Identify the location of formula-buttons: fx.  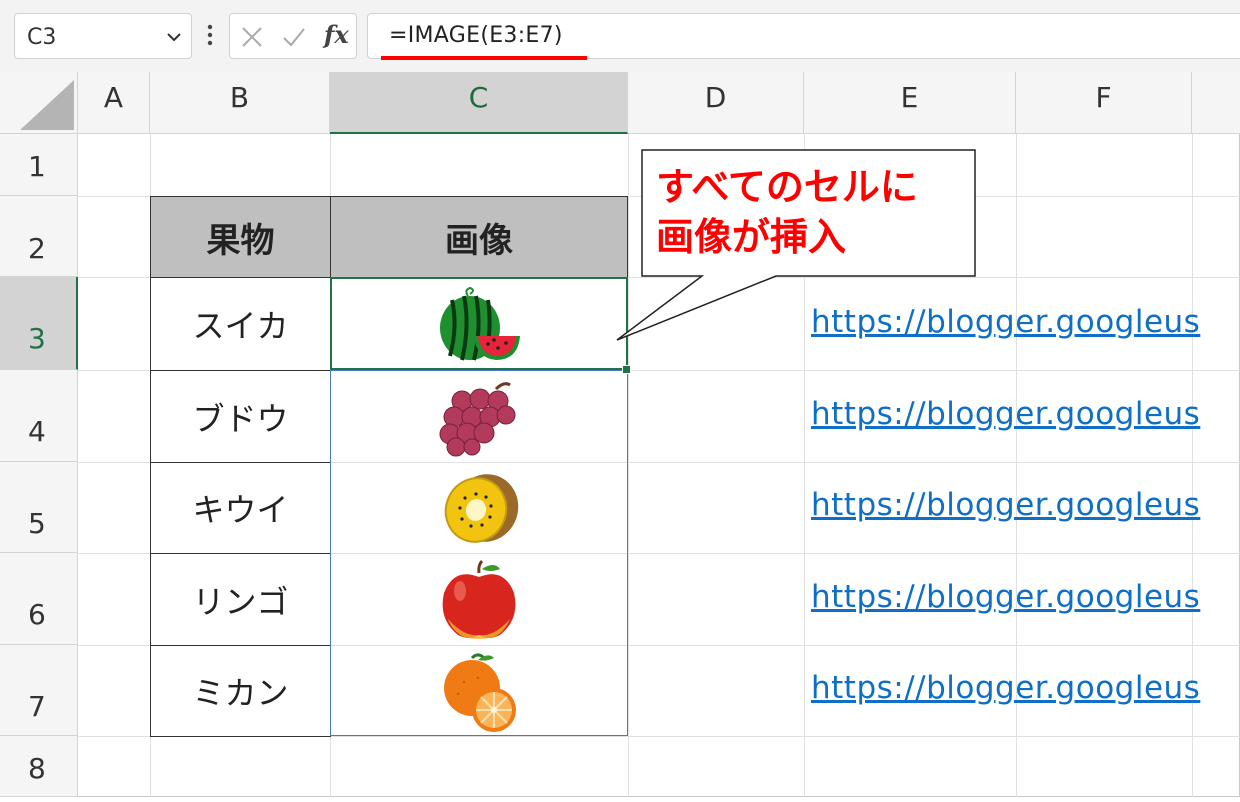
(293, 36).